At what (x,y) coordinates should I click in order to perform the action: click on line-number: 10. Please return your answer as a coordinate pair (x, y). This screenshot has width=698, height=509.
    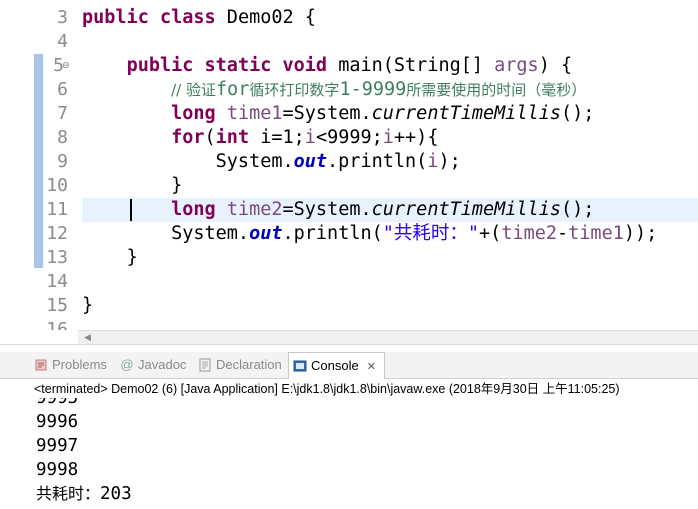
    Looking at the image, I should click on (57, 185).